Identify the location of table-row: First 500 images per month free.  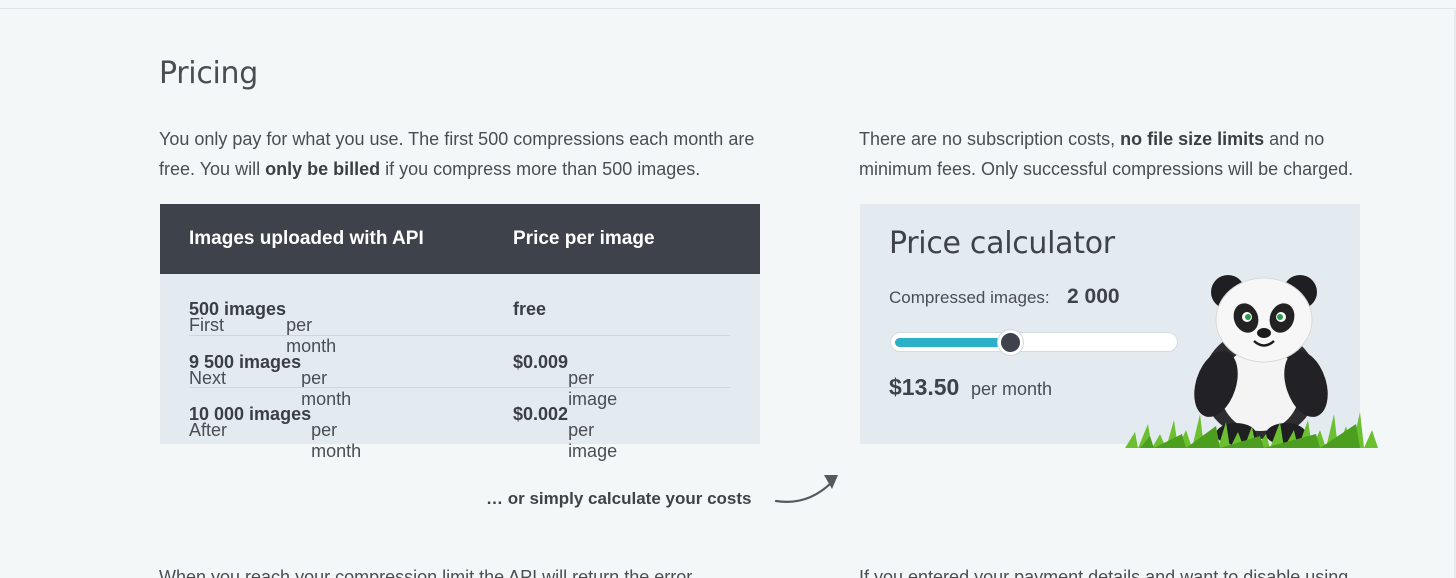
(460, 319).